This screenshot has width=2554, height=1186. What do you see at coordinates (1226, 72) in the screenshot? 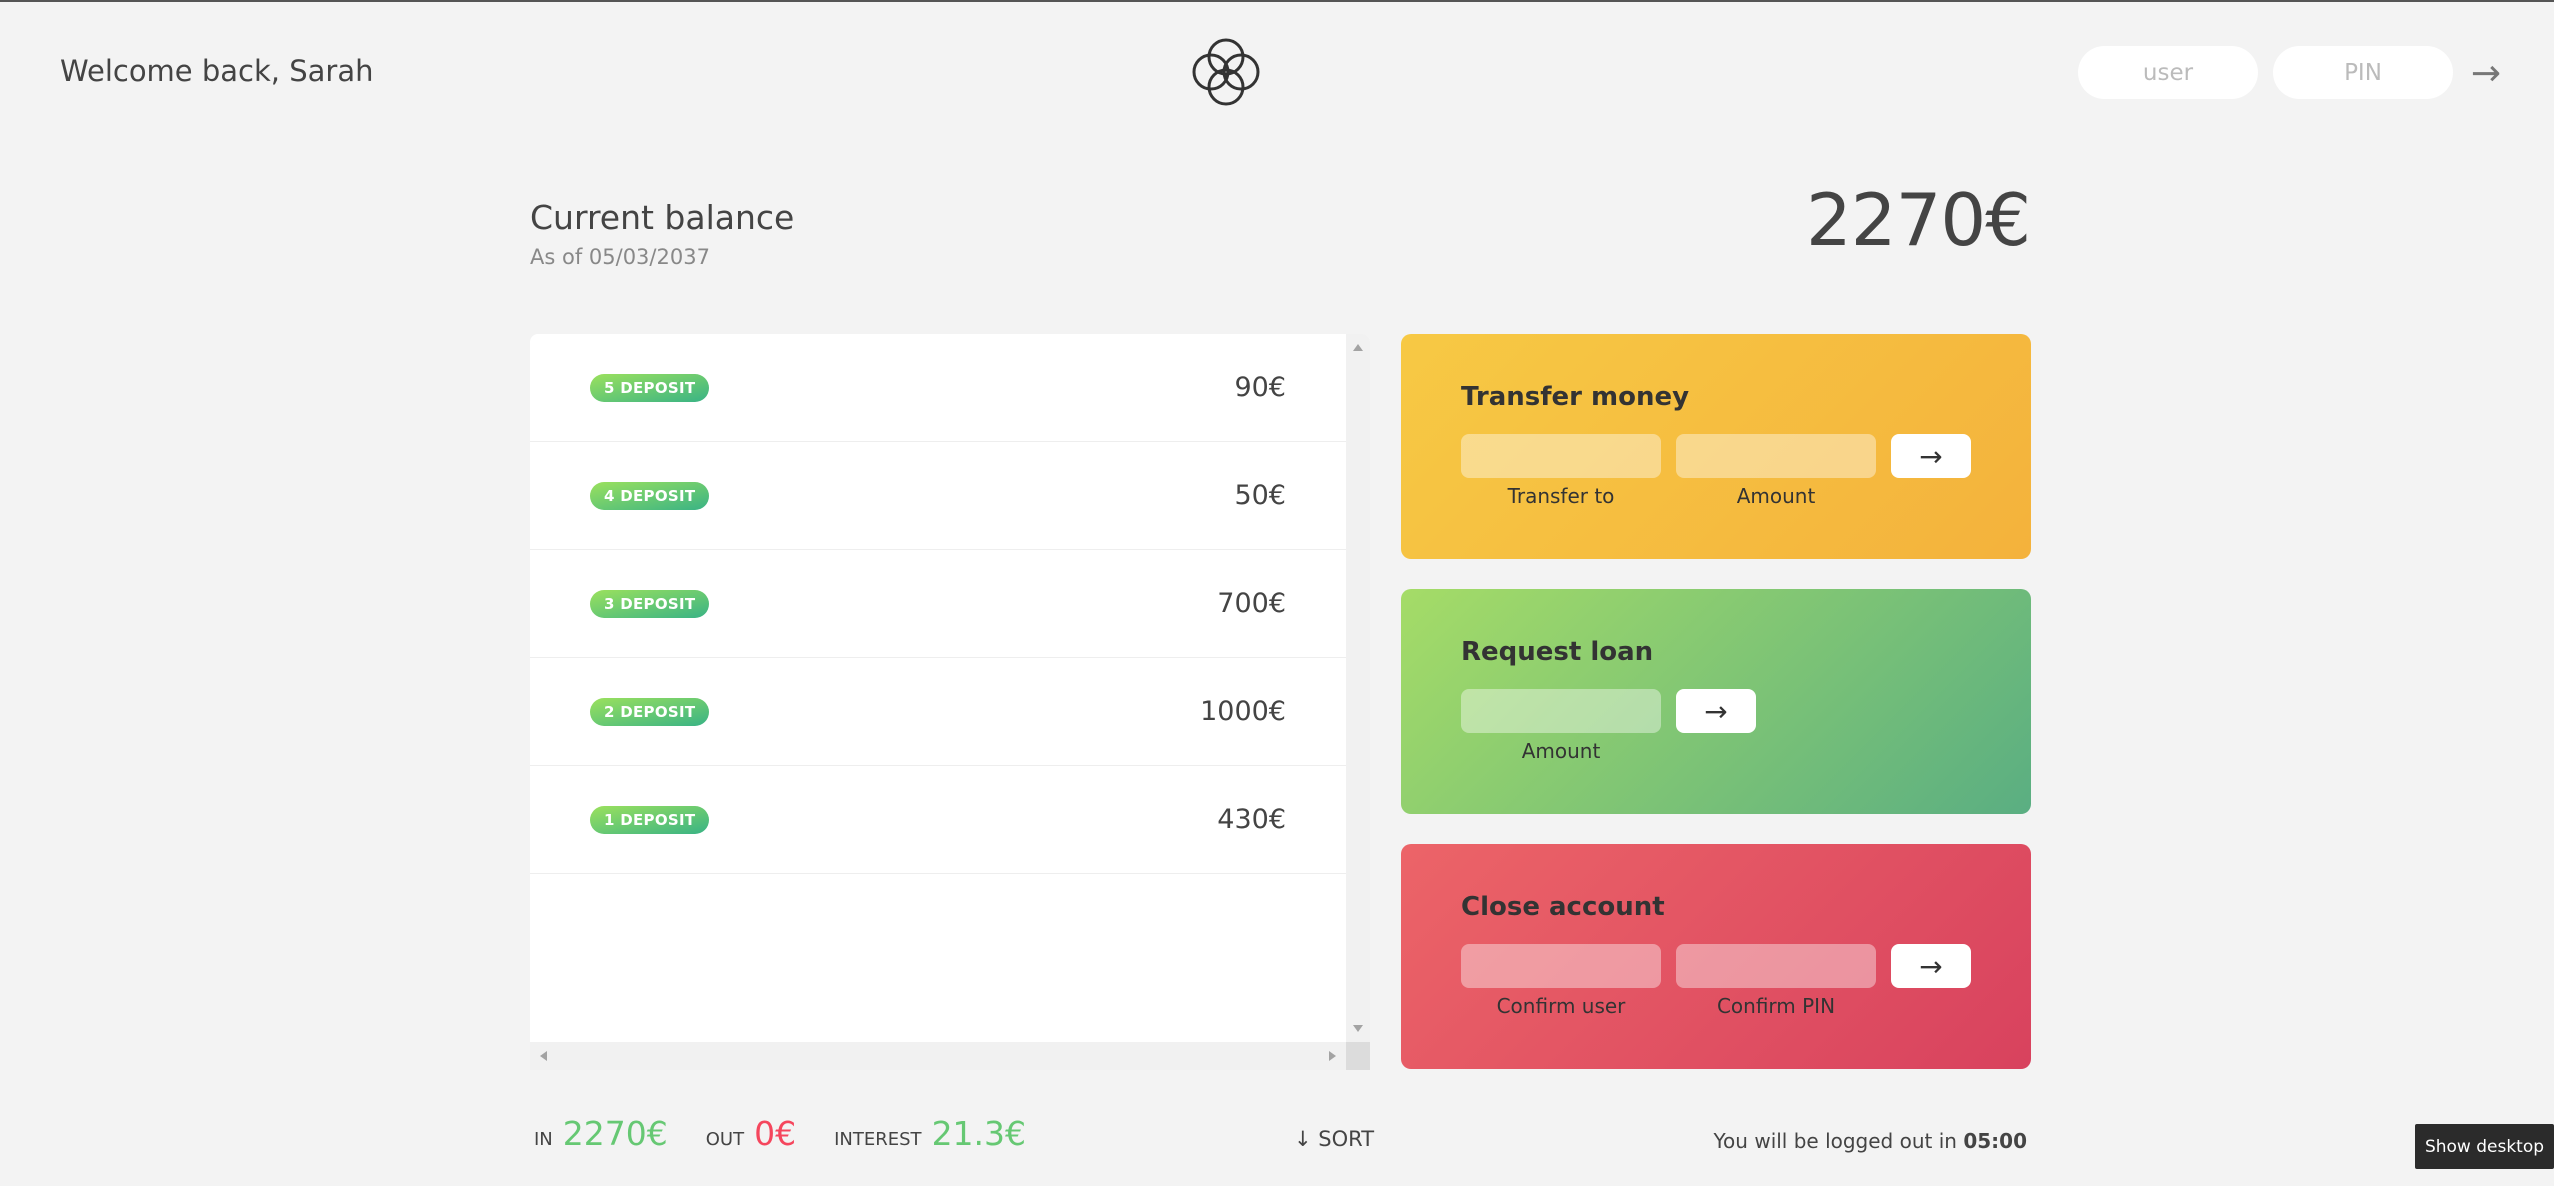
I see `bankist-logo-icon` at bounding box center [1226, 72].